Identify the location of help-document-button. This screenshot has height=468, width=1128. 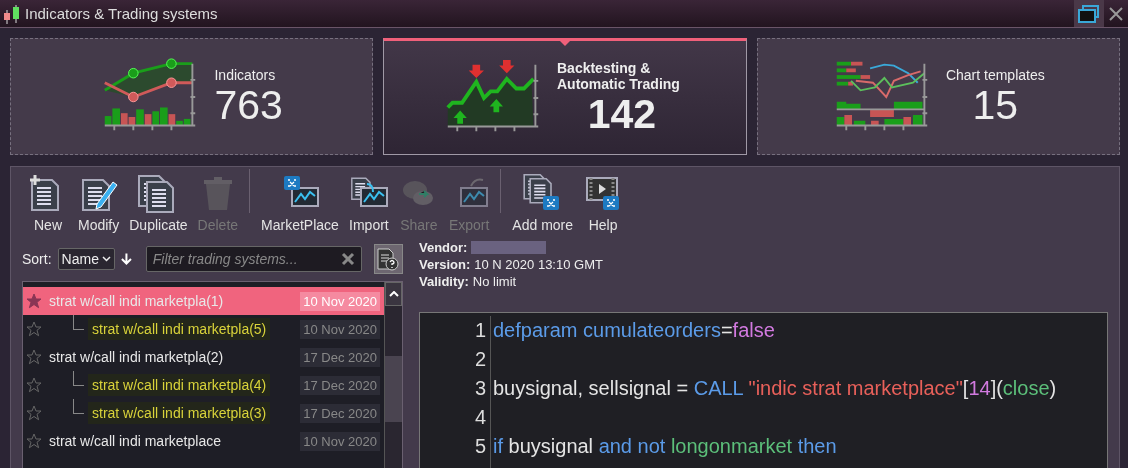
(388, 259).